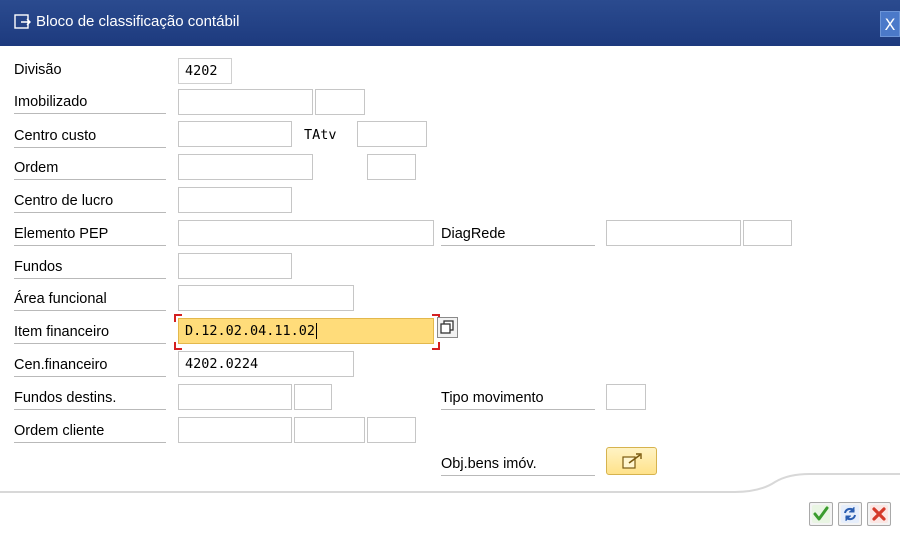 The height and width of the screenshot is (542, 900). What do you see at coordinates (518, 234) in the screenshot?
I see `label-diagrede: DiagRede` at bounding box center [518, 234].